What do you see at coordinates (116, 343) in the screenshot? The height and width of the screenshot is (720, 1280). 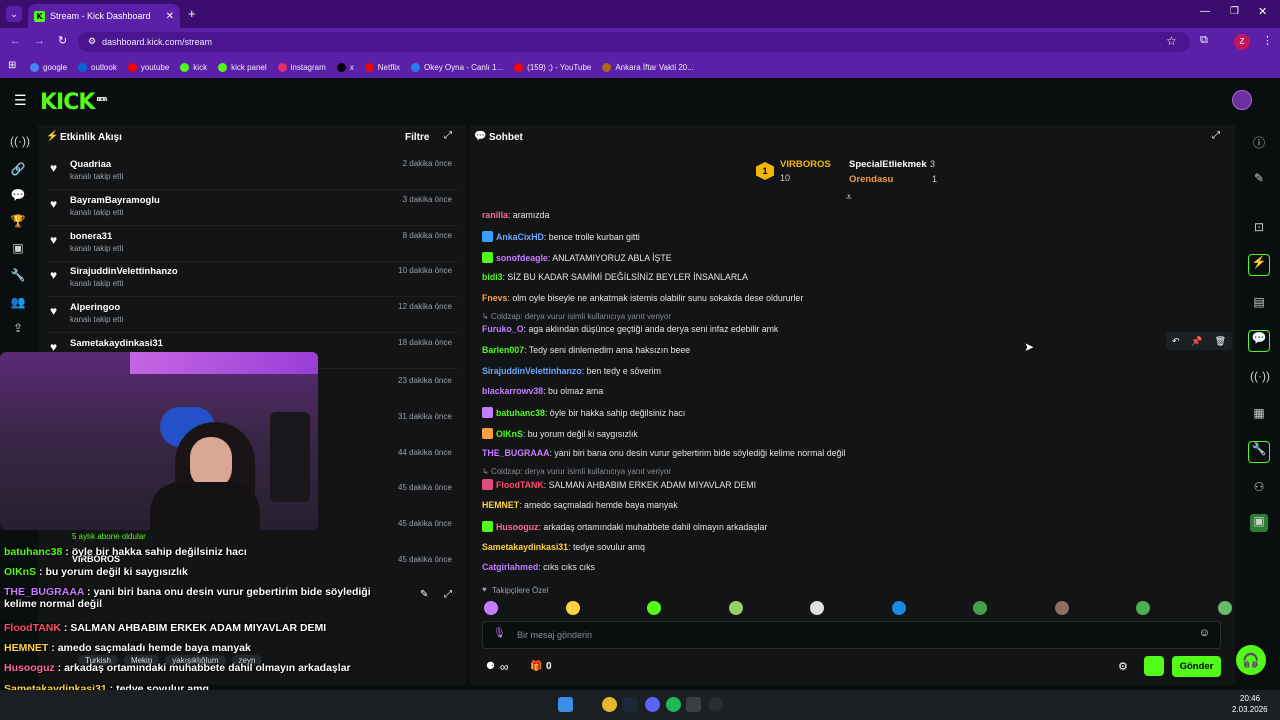 I see `activity-user: Sametakaydinkasi31` at bounding box center [116, 343].